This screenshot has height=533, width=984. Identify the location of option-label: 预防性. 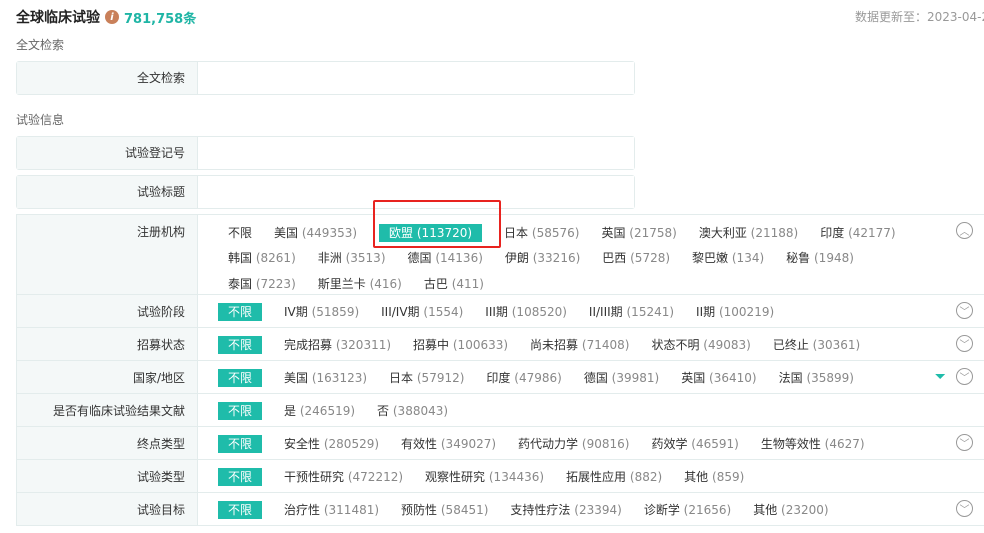
(419, 510).